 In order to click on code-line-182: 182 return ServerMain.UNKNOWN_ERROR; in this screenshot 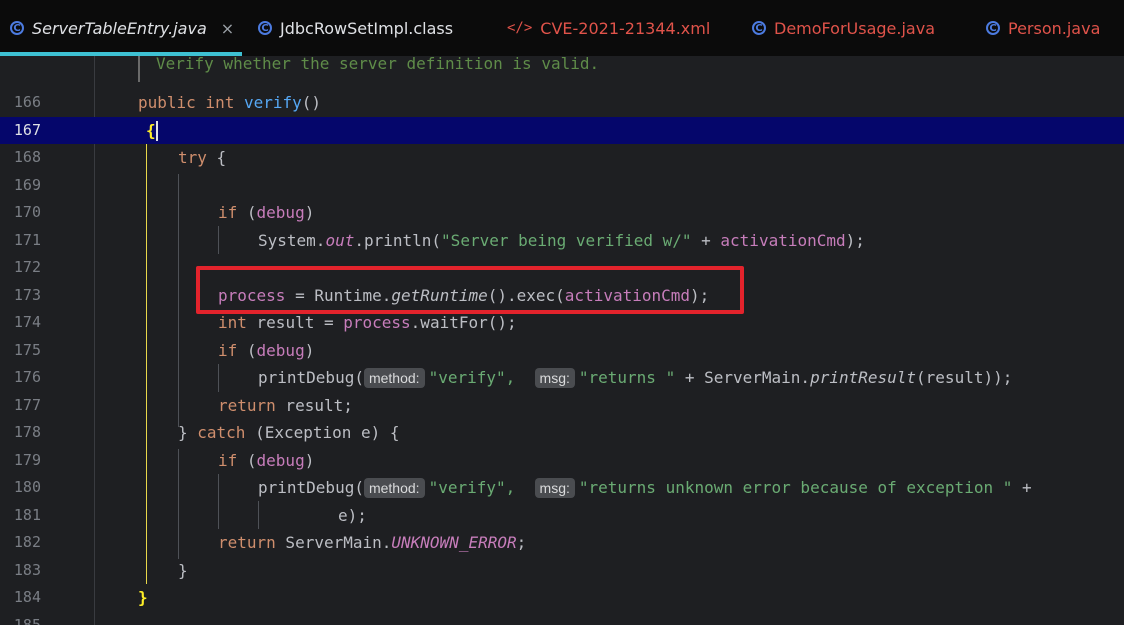, I will do `click(562, 543)`.